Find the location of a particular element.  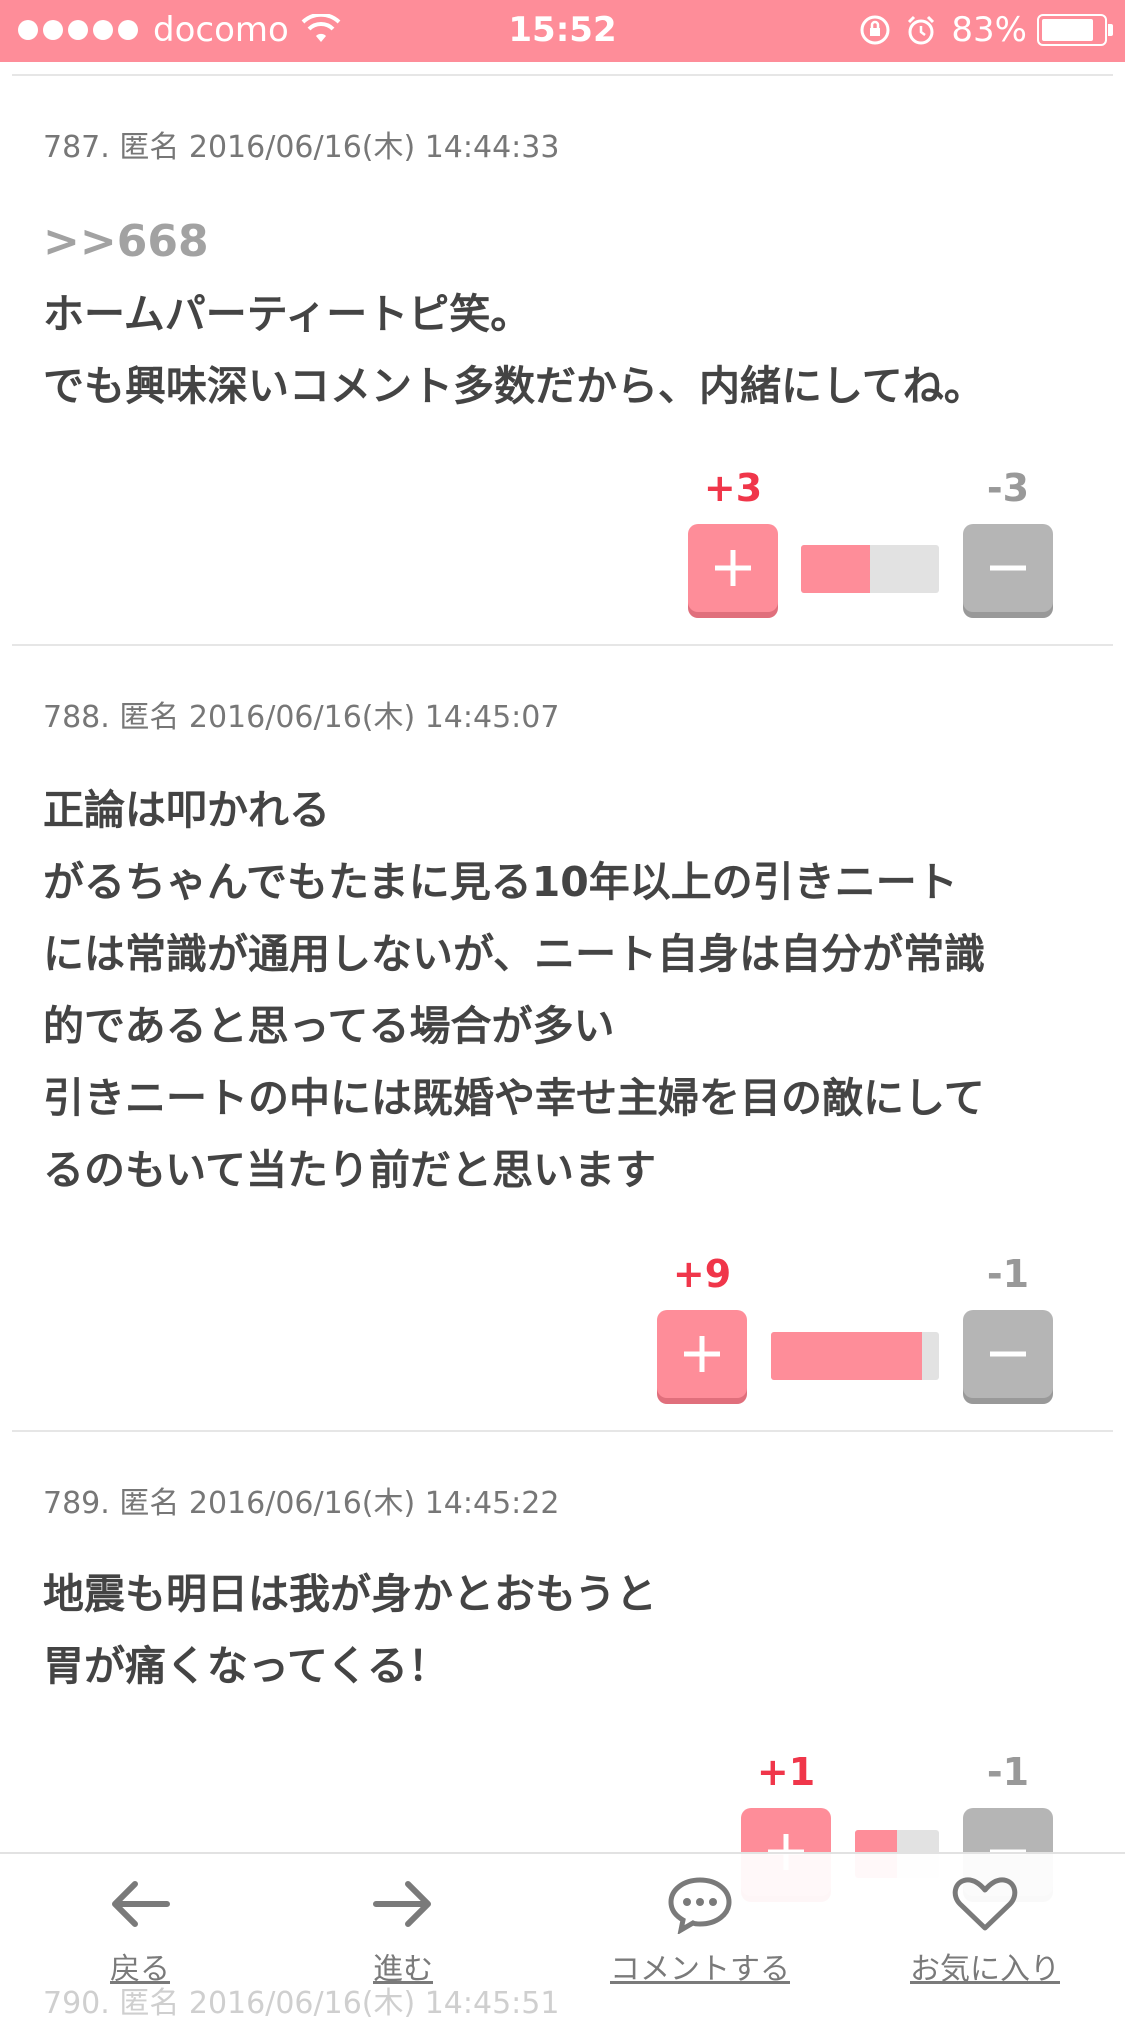

plus-count: +1 is located at coordinates (786, 1772).